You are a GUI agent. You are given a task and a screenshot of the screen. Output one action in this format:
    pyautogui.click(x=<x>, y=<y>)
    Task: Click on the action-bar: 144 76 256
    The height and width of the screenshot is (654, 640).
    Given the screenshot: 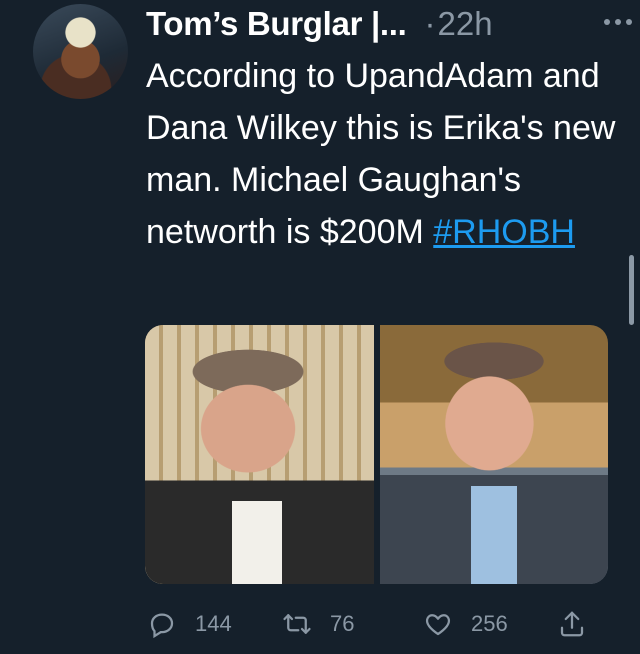 What is the action you would take?
    pyautogui.click(x=375, y=624)
    